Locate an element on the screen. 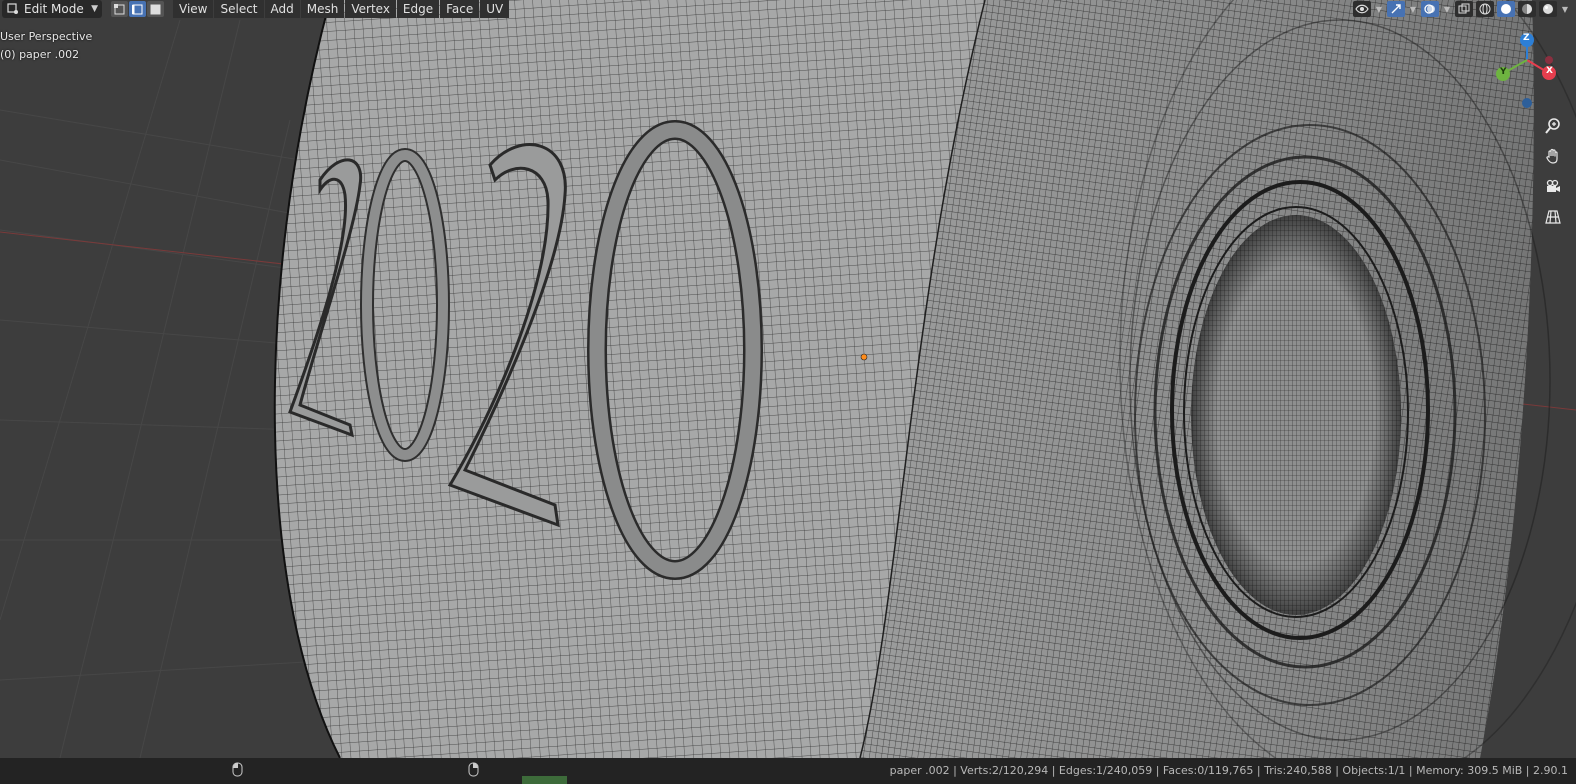 Image resolution: width=1576 pixels, height=784 pixels. header-menus: View Select Add Mesh Vertex Edge Face UV is located at coordinates (341, 9).